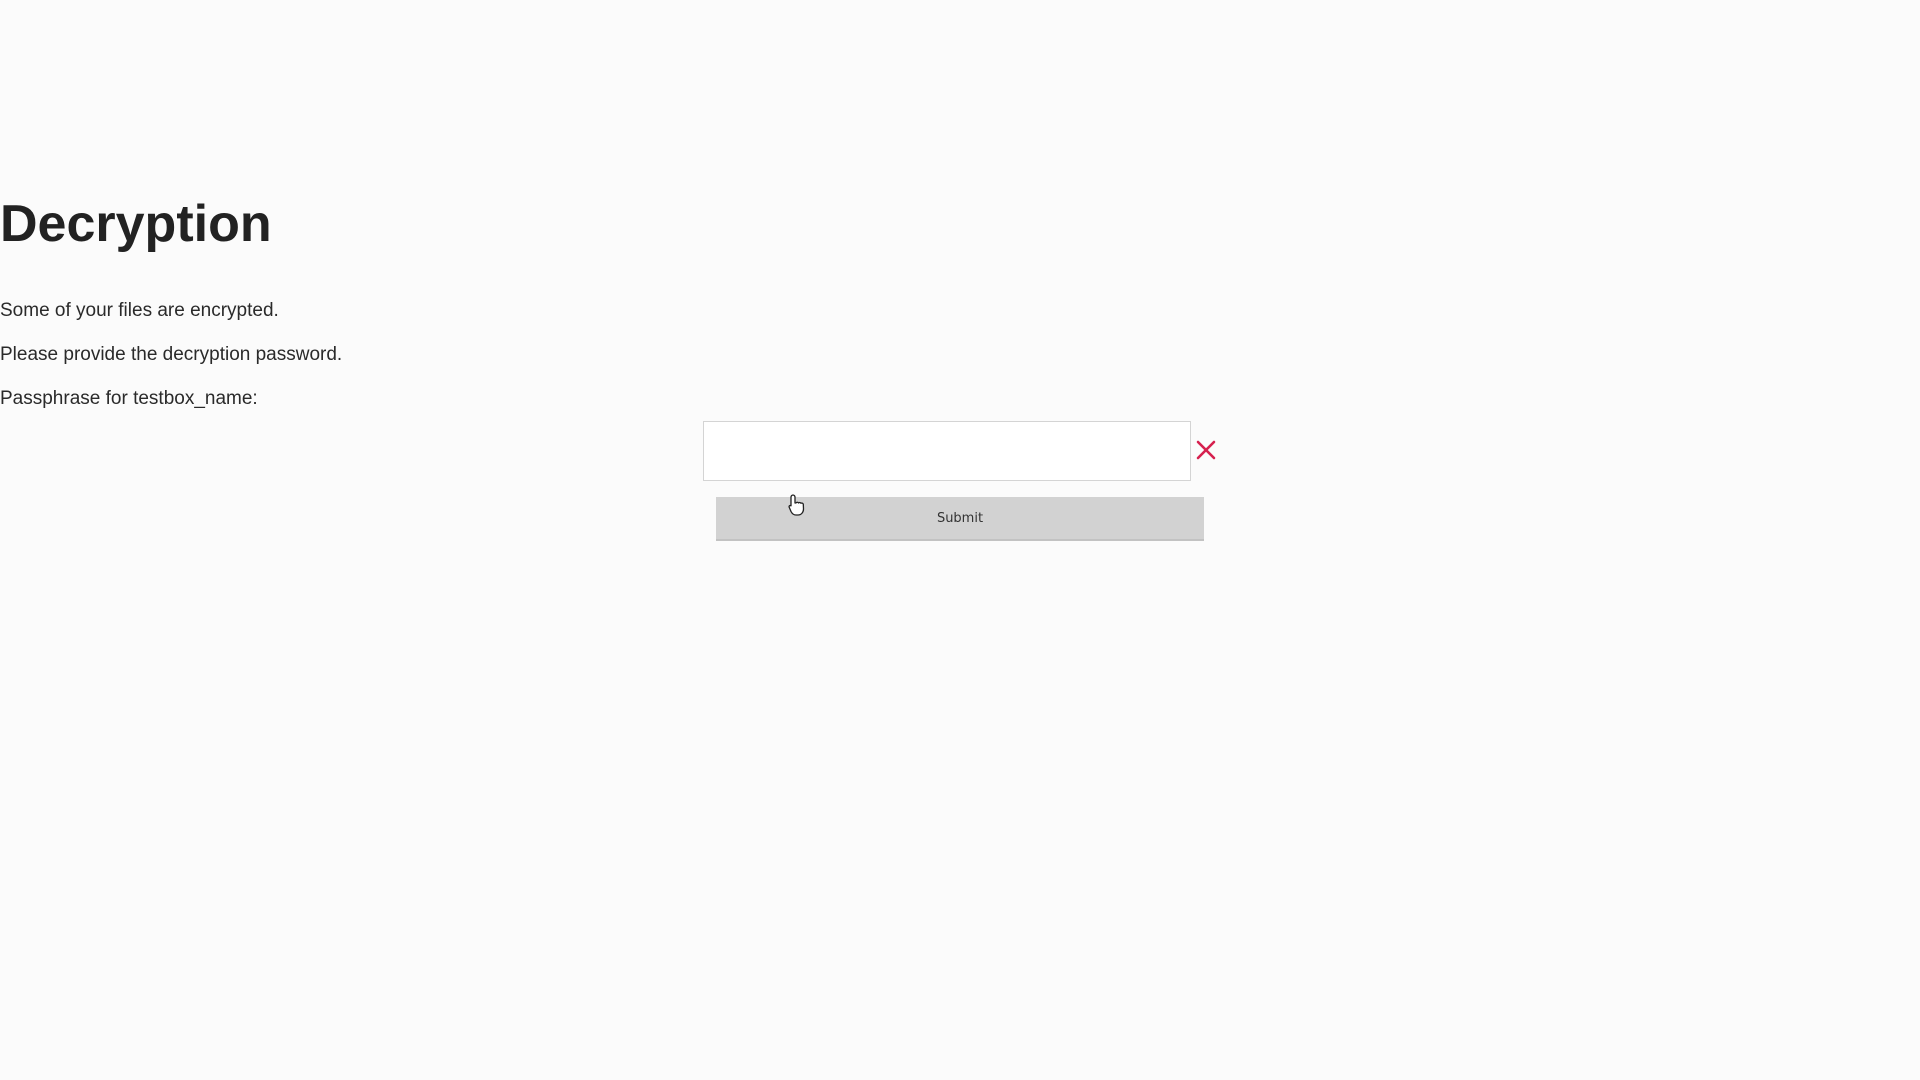 The height and width of the screenshot is (1080, 1920). Describe the element at coordinates (136, 224) in the screenshot. I see `page-title: Decryption` at that location.